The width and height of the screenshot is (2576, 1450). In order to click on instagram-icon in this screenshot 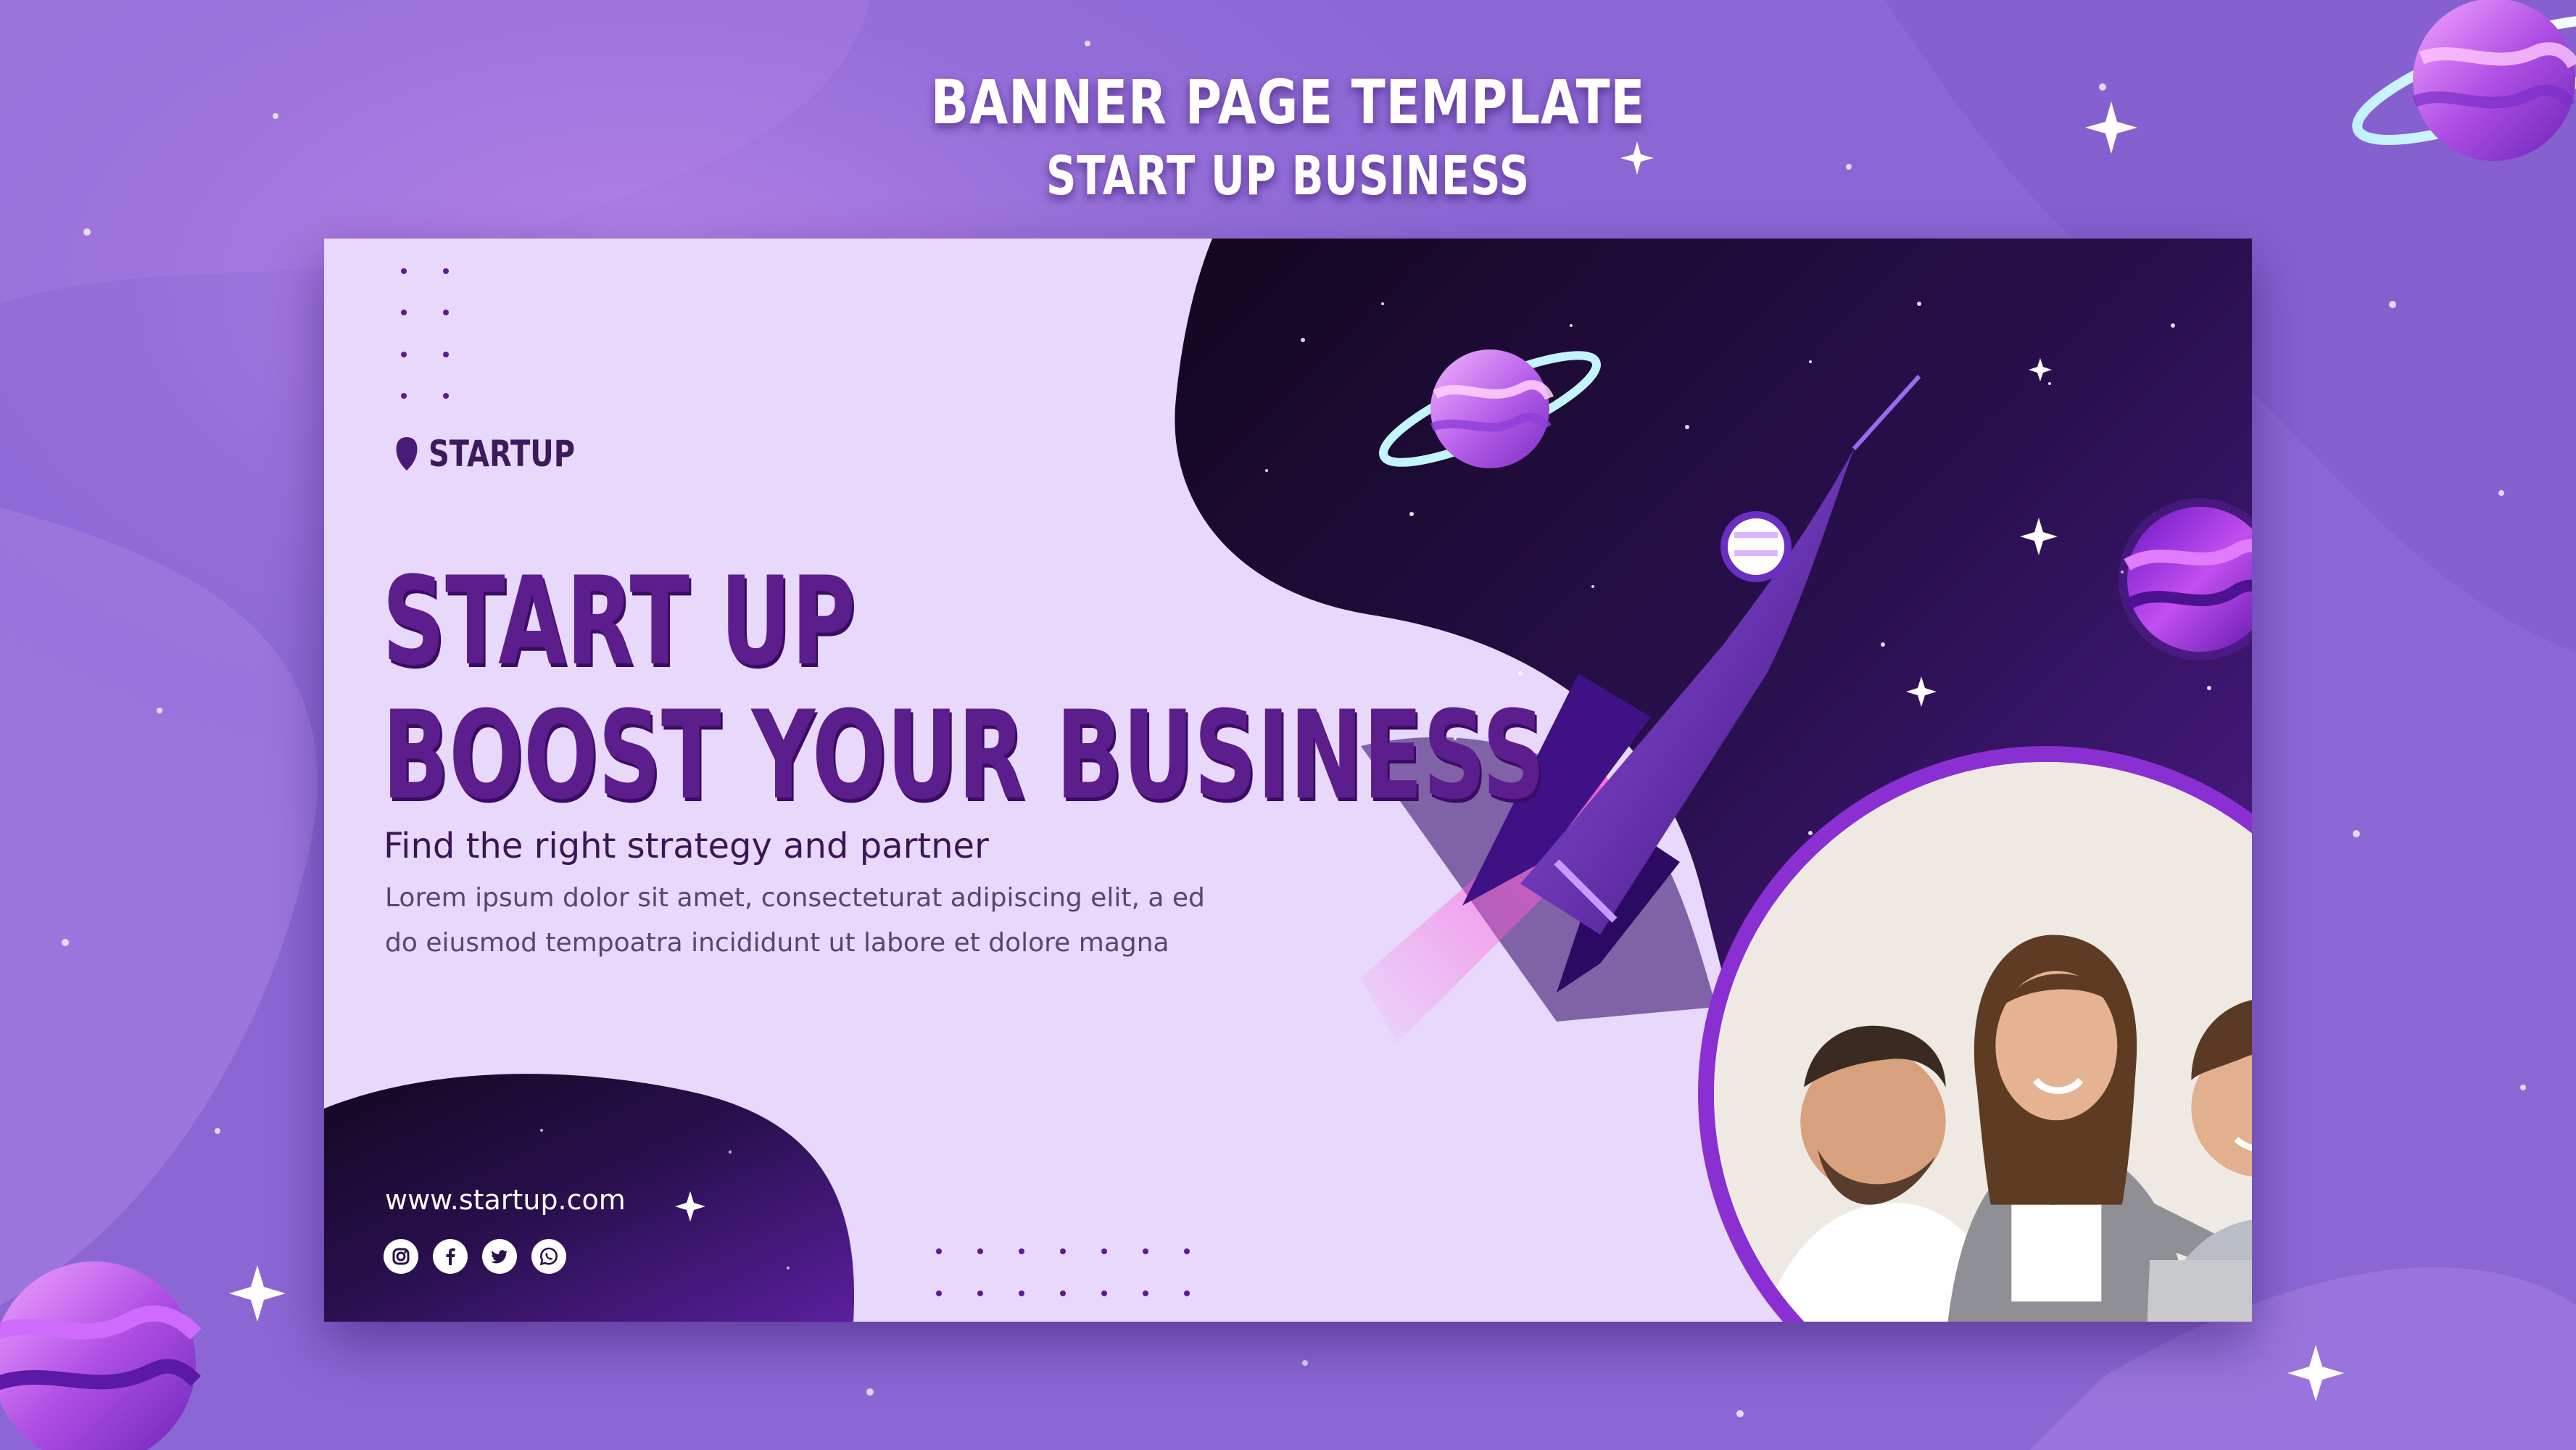, I will do `click(401, 1256)`.